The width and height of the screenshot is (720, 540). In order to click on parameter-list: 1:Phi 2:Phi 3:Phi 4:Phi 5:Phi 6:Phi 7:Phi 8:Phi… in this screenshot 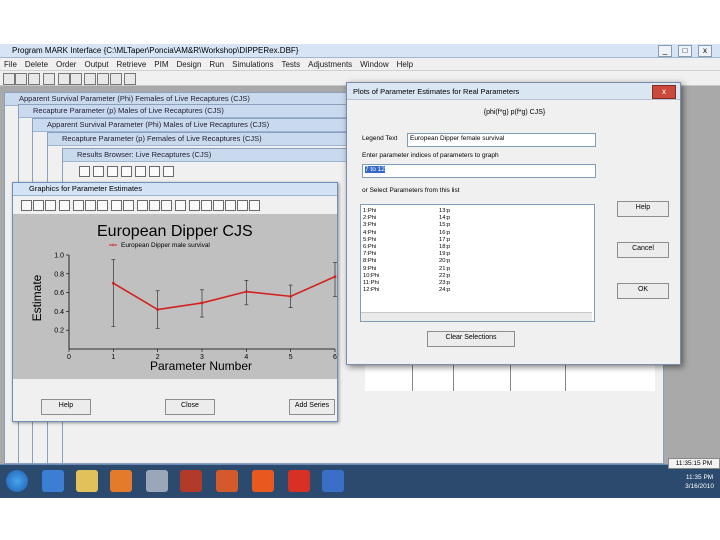, I will do `click(477, 263)`.